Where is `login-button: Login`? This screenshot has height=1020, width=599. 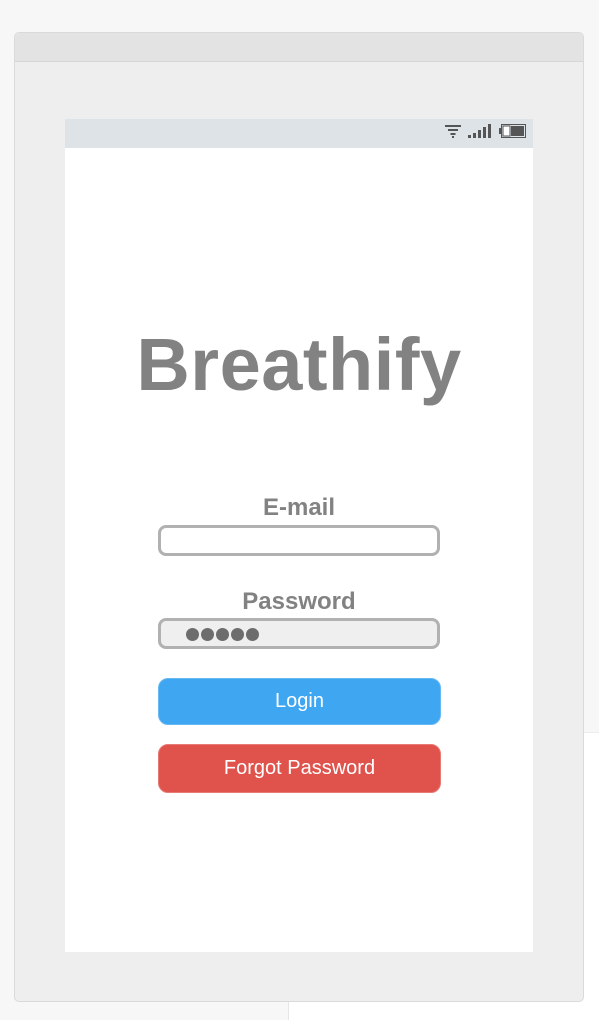 login-button: Login is located at coordinates (299, 701).